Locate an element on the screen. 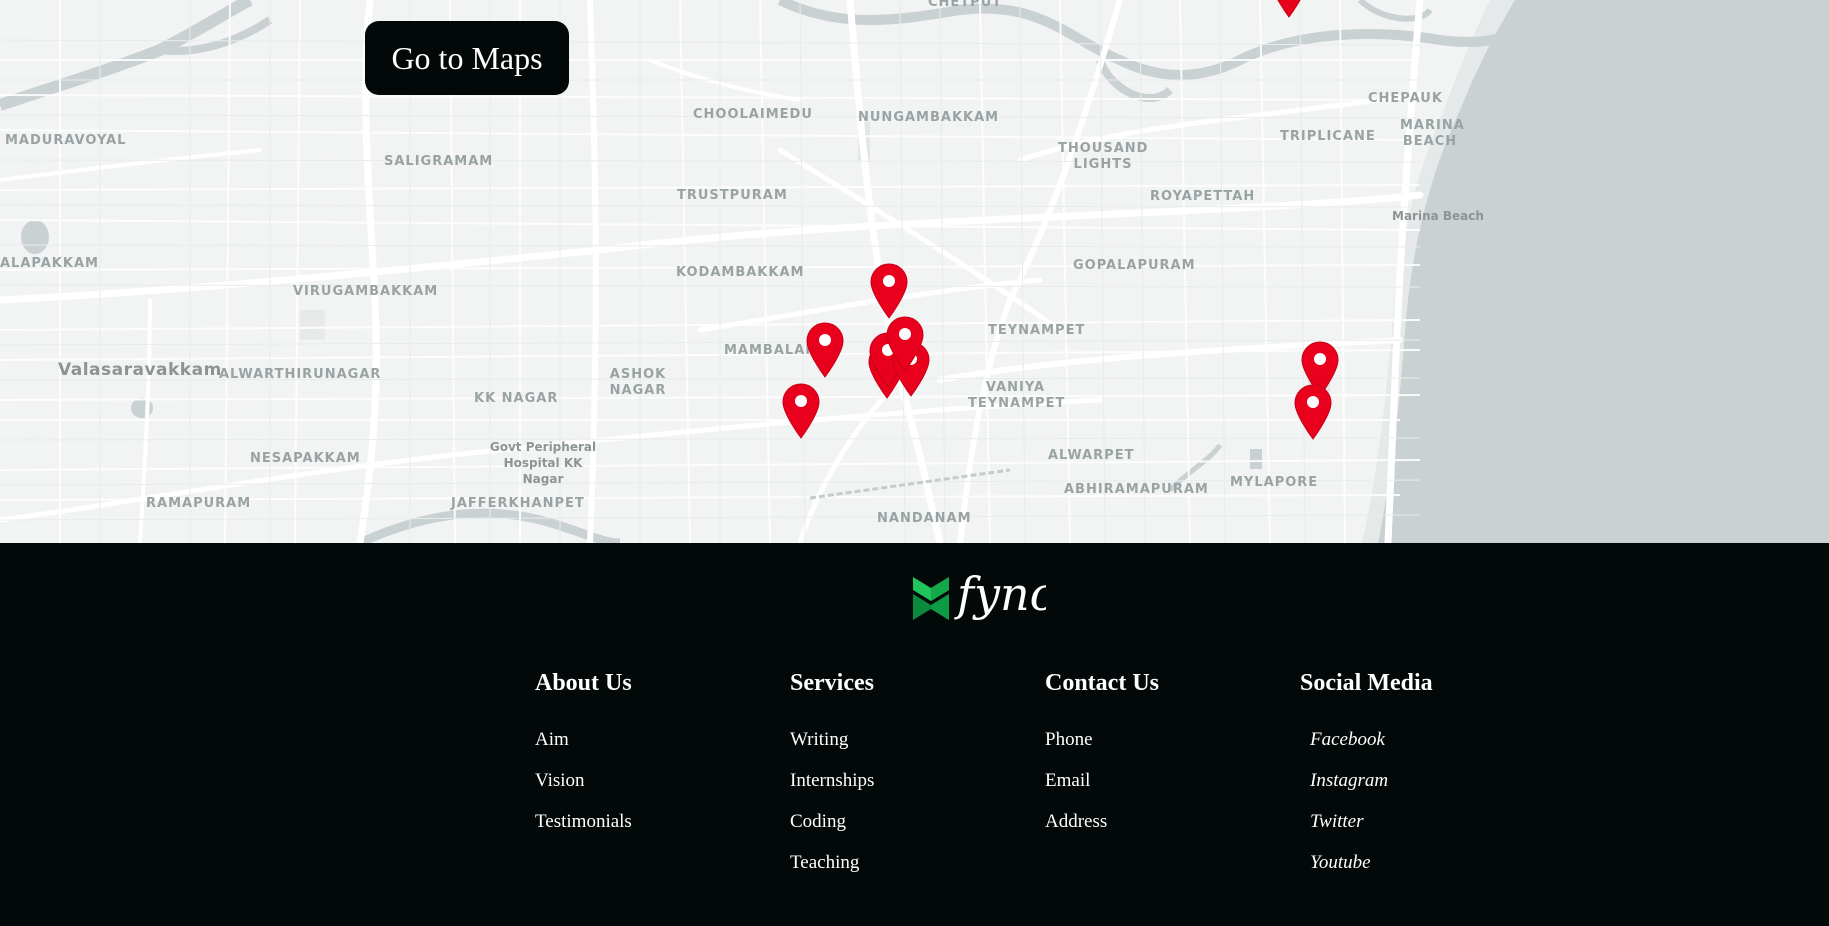 The image size is (1829, 926). map-label-teynampet: TEYNAMPET is located at coordinates (1037, 330).